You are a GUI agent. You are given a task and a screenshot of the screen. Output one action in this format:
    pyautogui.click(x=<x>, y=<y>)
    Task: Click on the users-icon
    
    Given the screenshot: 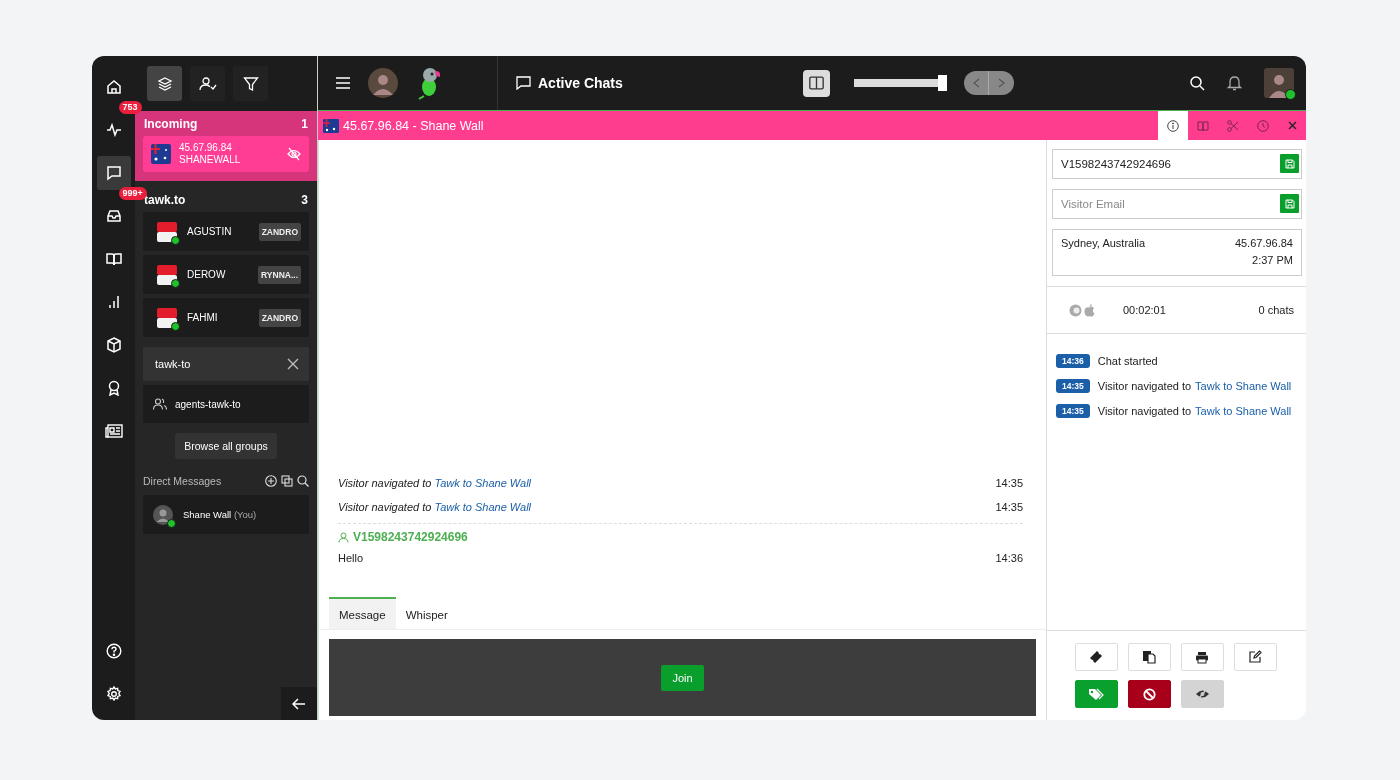 What is the action you would take?
    pyautogui.click(x=160, y=404)
    